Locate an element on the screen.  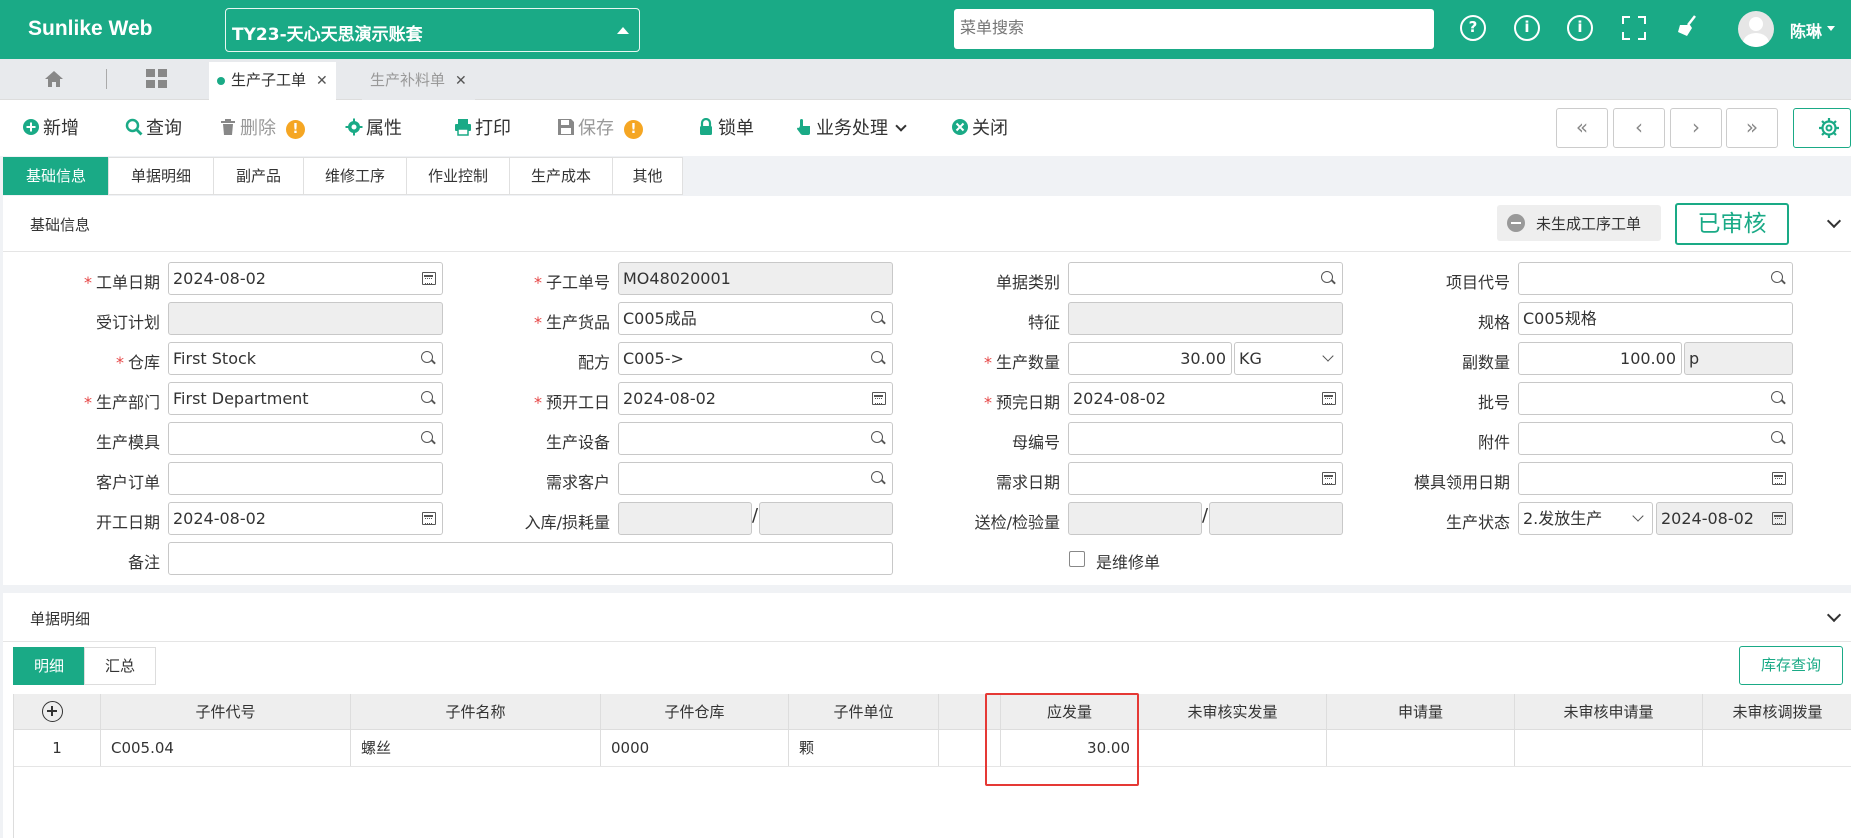
search-icon is located at coordinates (428, 398).